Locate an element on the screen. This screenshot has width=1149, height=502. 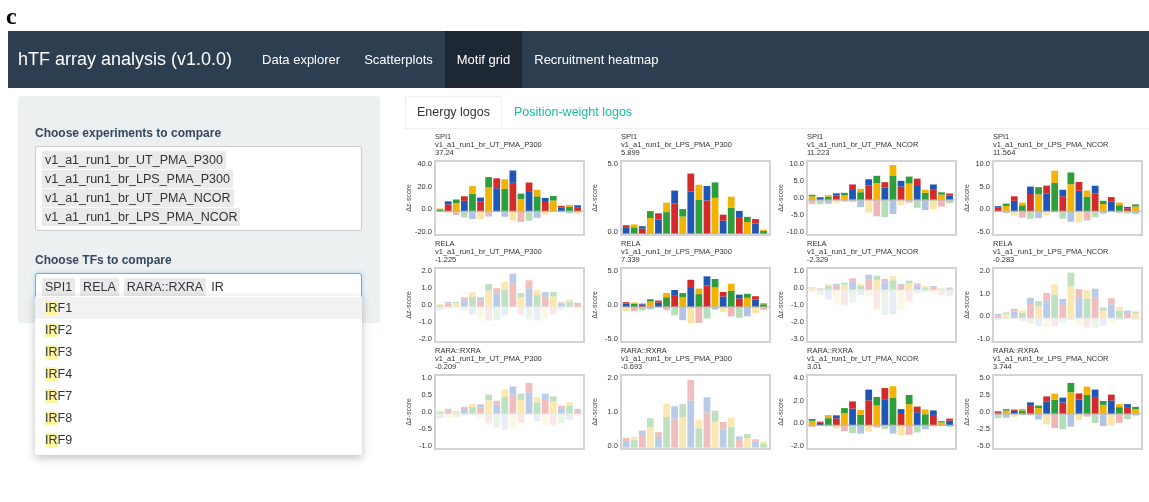
figure-label: c is located at coordinates (11, 16).